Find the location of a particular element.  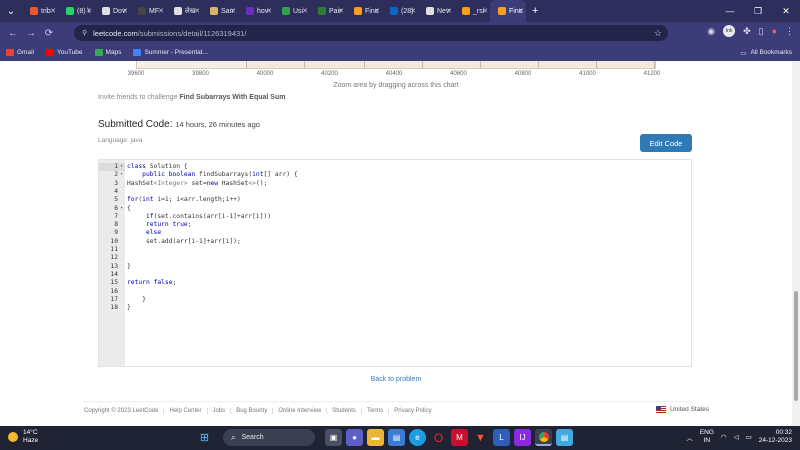

tab-search-icon: ⌄ is located at coordinates (11, 11).